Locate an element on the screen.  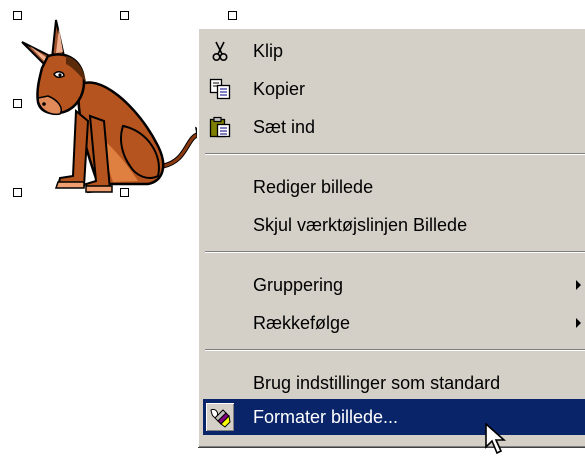
resize-handle-top-right is located at coordinates (232, 15).